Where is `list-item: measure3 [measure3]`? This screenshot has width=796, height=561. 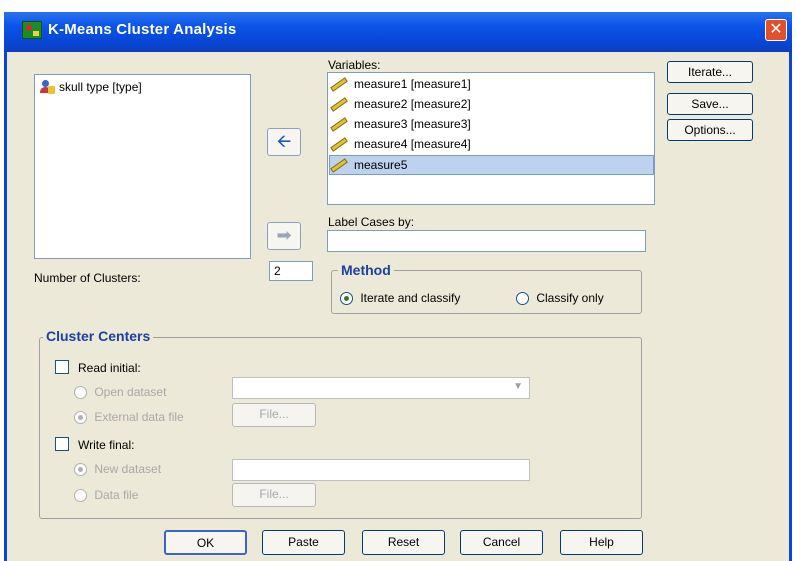
list-item: measure3 [measure3] is located at coordinates (491, 124).